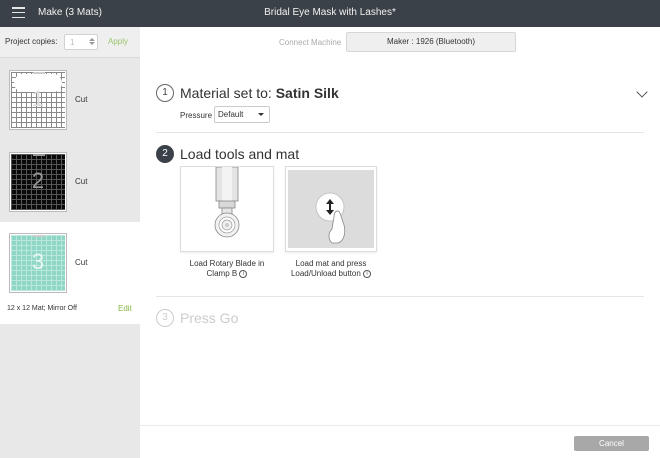  Describe the element at coordinates (165, 318) in the screenshot. I see `step-3-number: 3` at that location.